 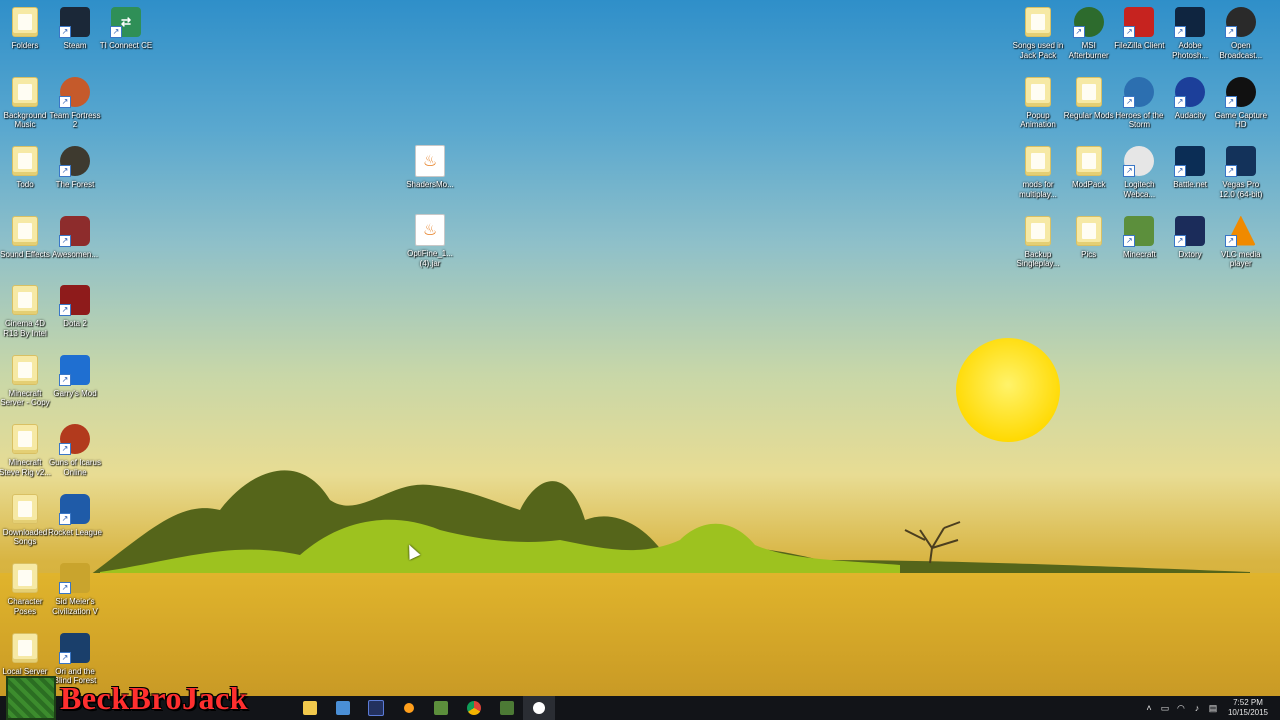 I want to click on obs-icon, so click(x=539, y=708).